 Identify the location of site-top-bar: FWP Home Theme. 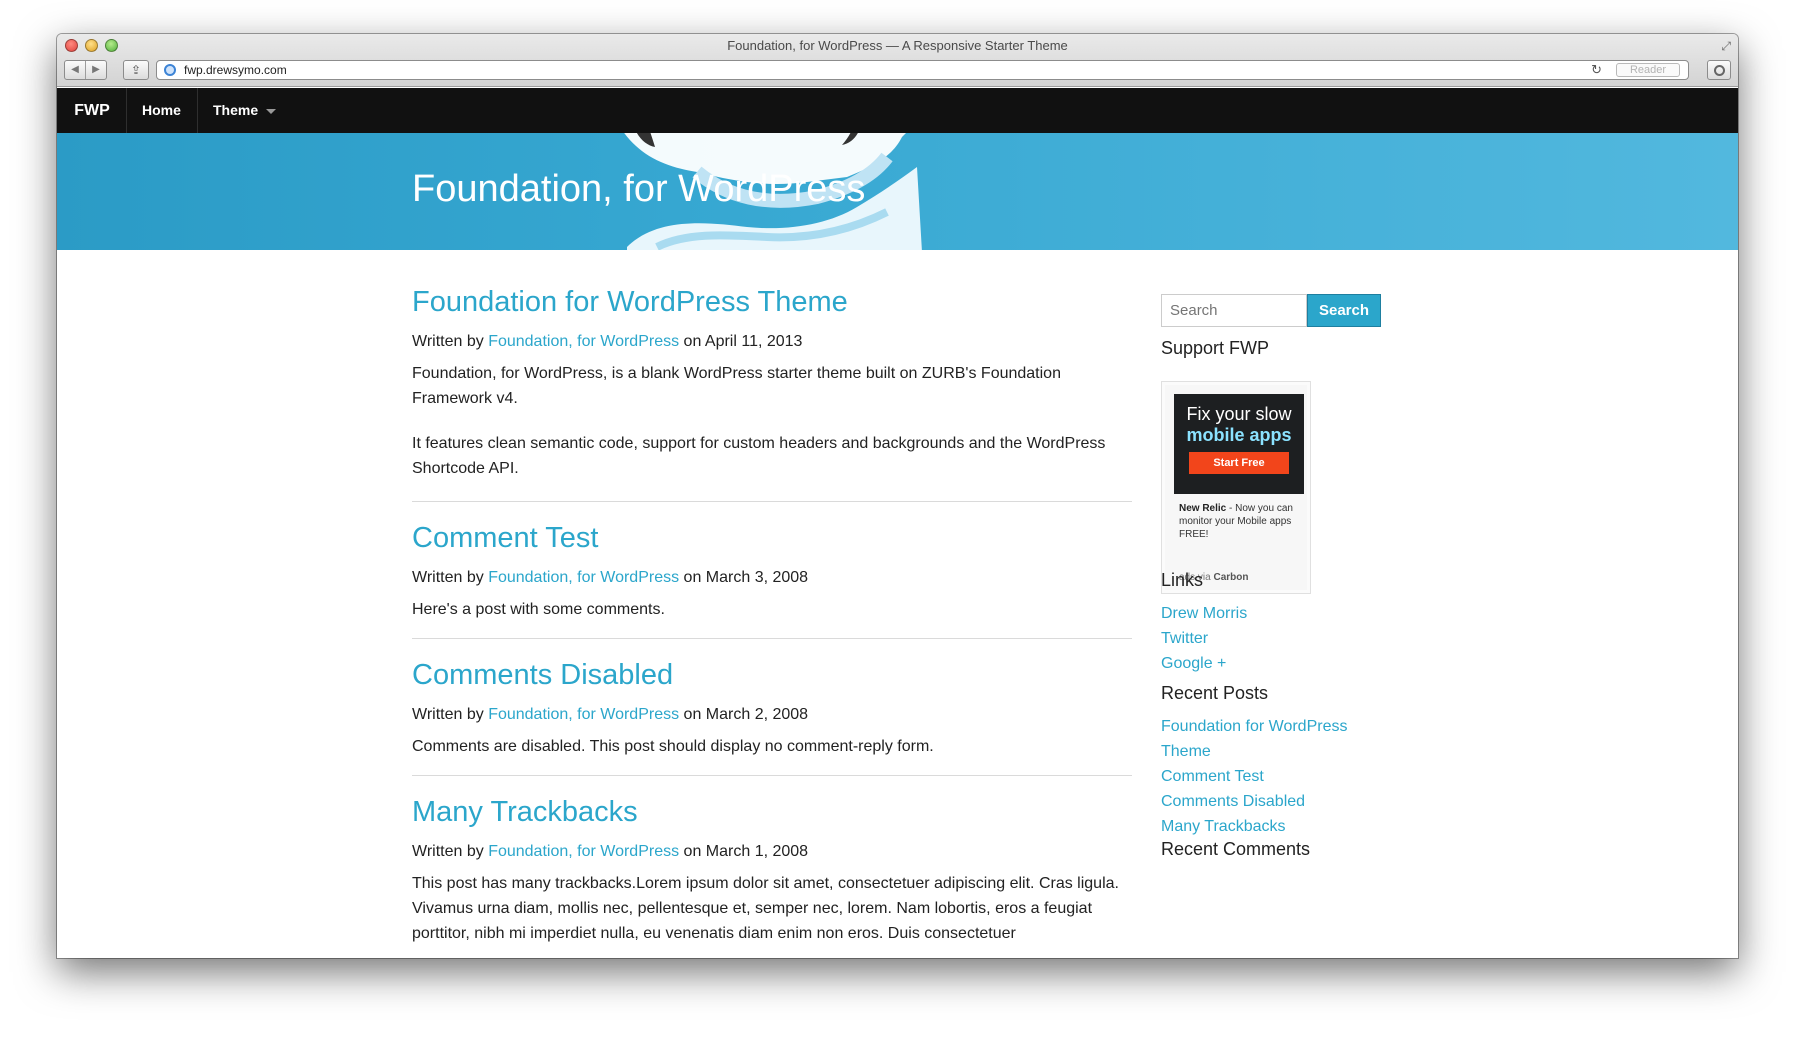
(897, 110).